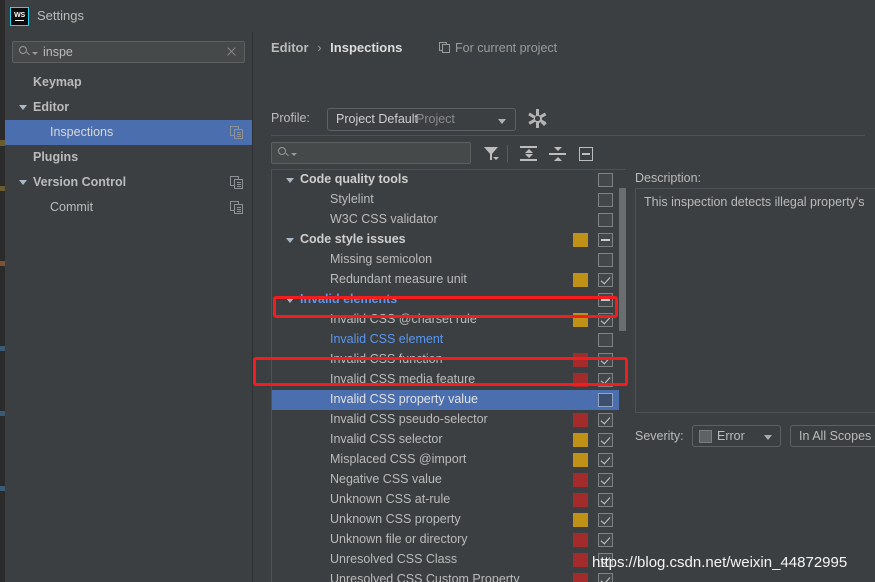 The height and width of the screenshot is (582, 875). Describe the element at coordinates (395, 519) in the screenshot. I see `inspection-label: Unknown CSS property` at that location.